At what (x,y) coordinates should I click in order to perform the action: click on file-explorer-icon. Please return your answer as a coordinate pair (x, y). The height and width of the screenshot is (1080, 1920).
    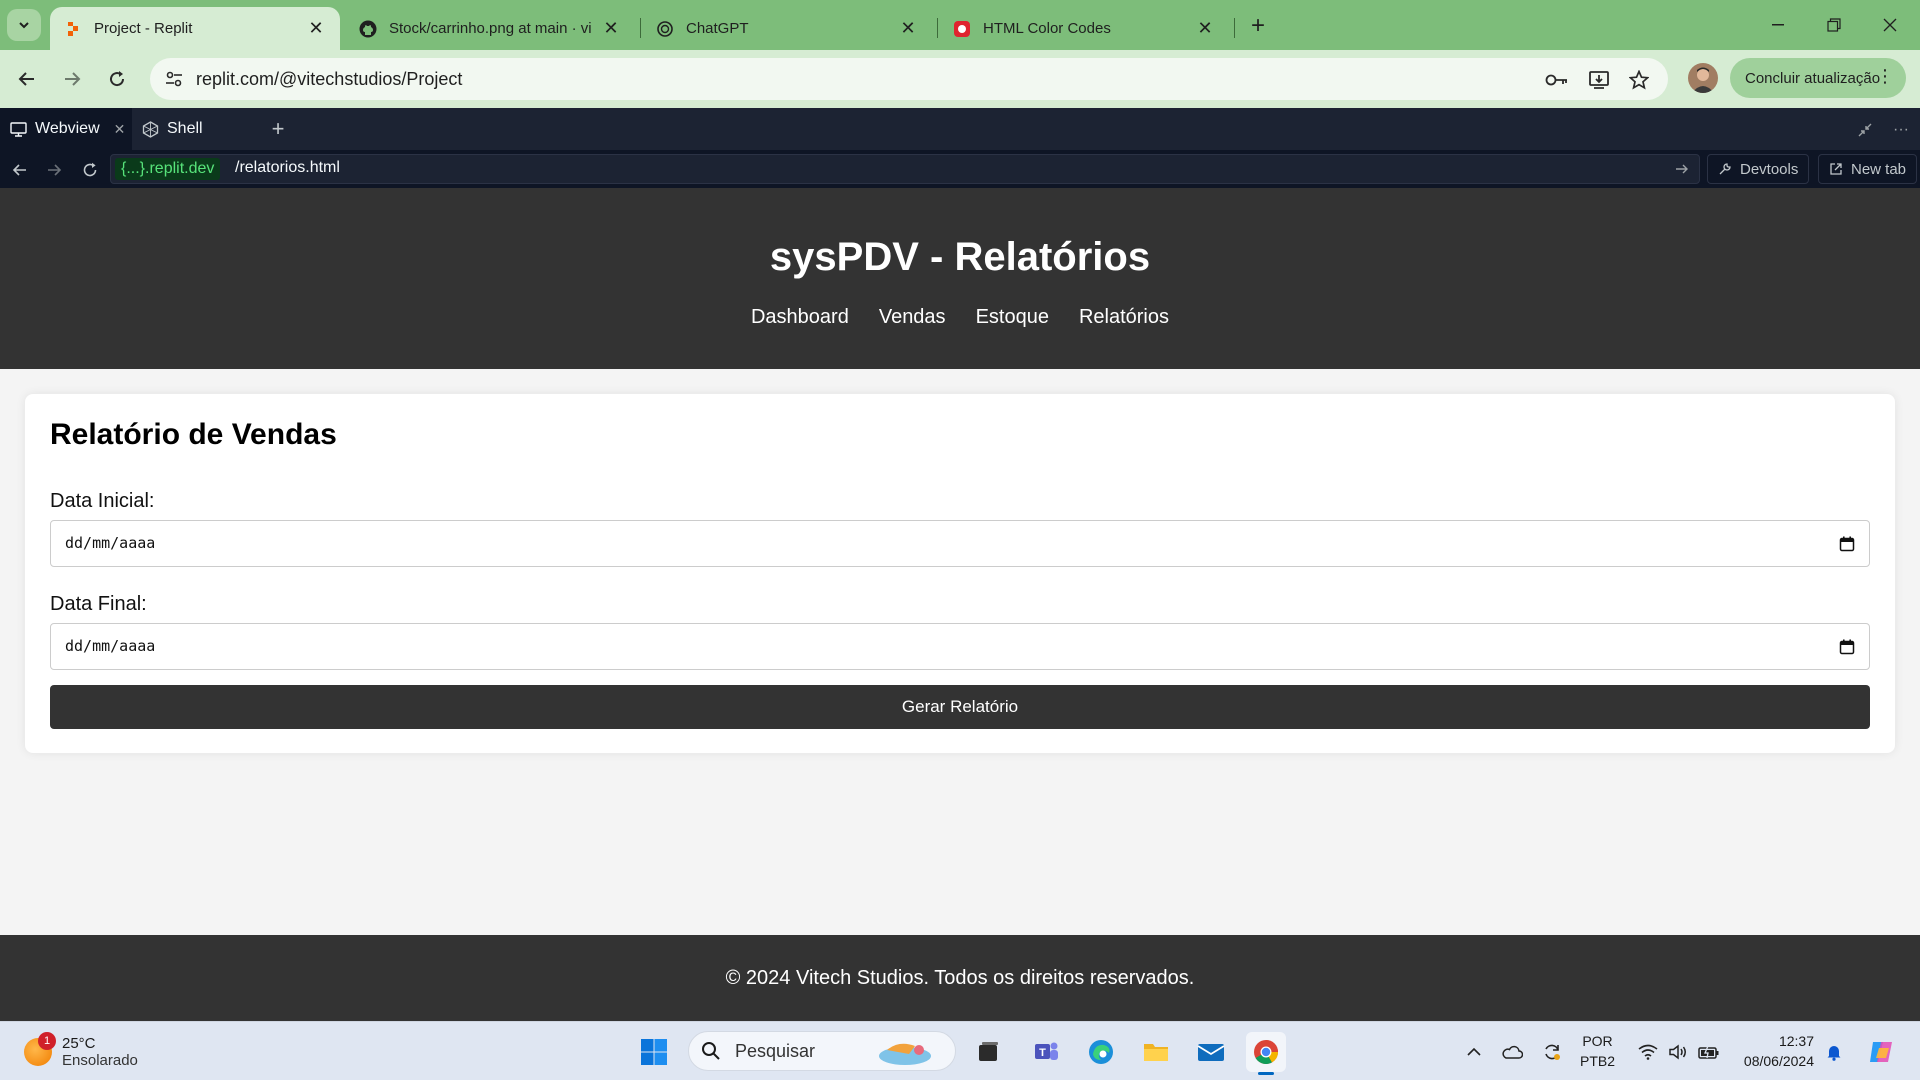
    Looking at the image, I should click on (1156, 1052).